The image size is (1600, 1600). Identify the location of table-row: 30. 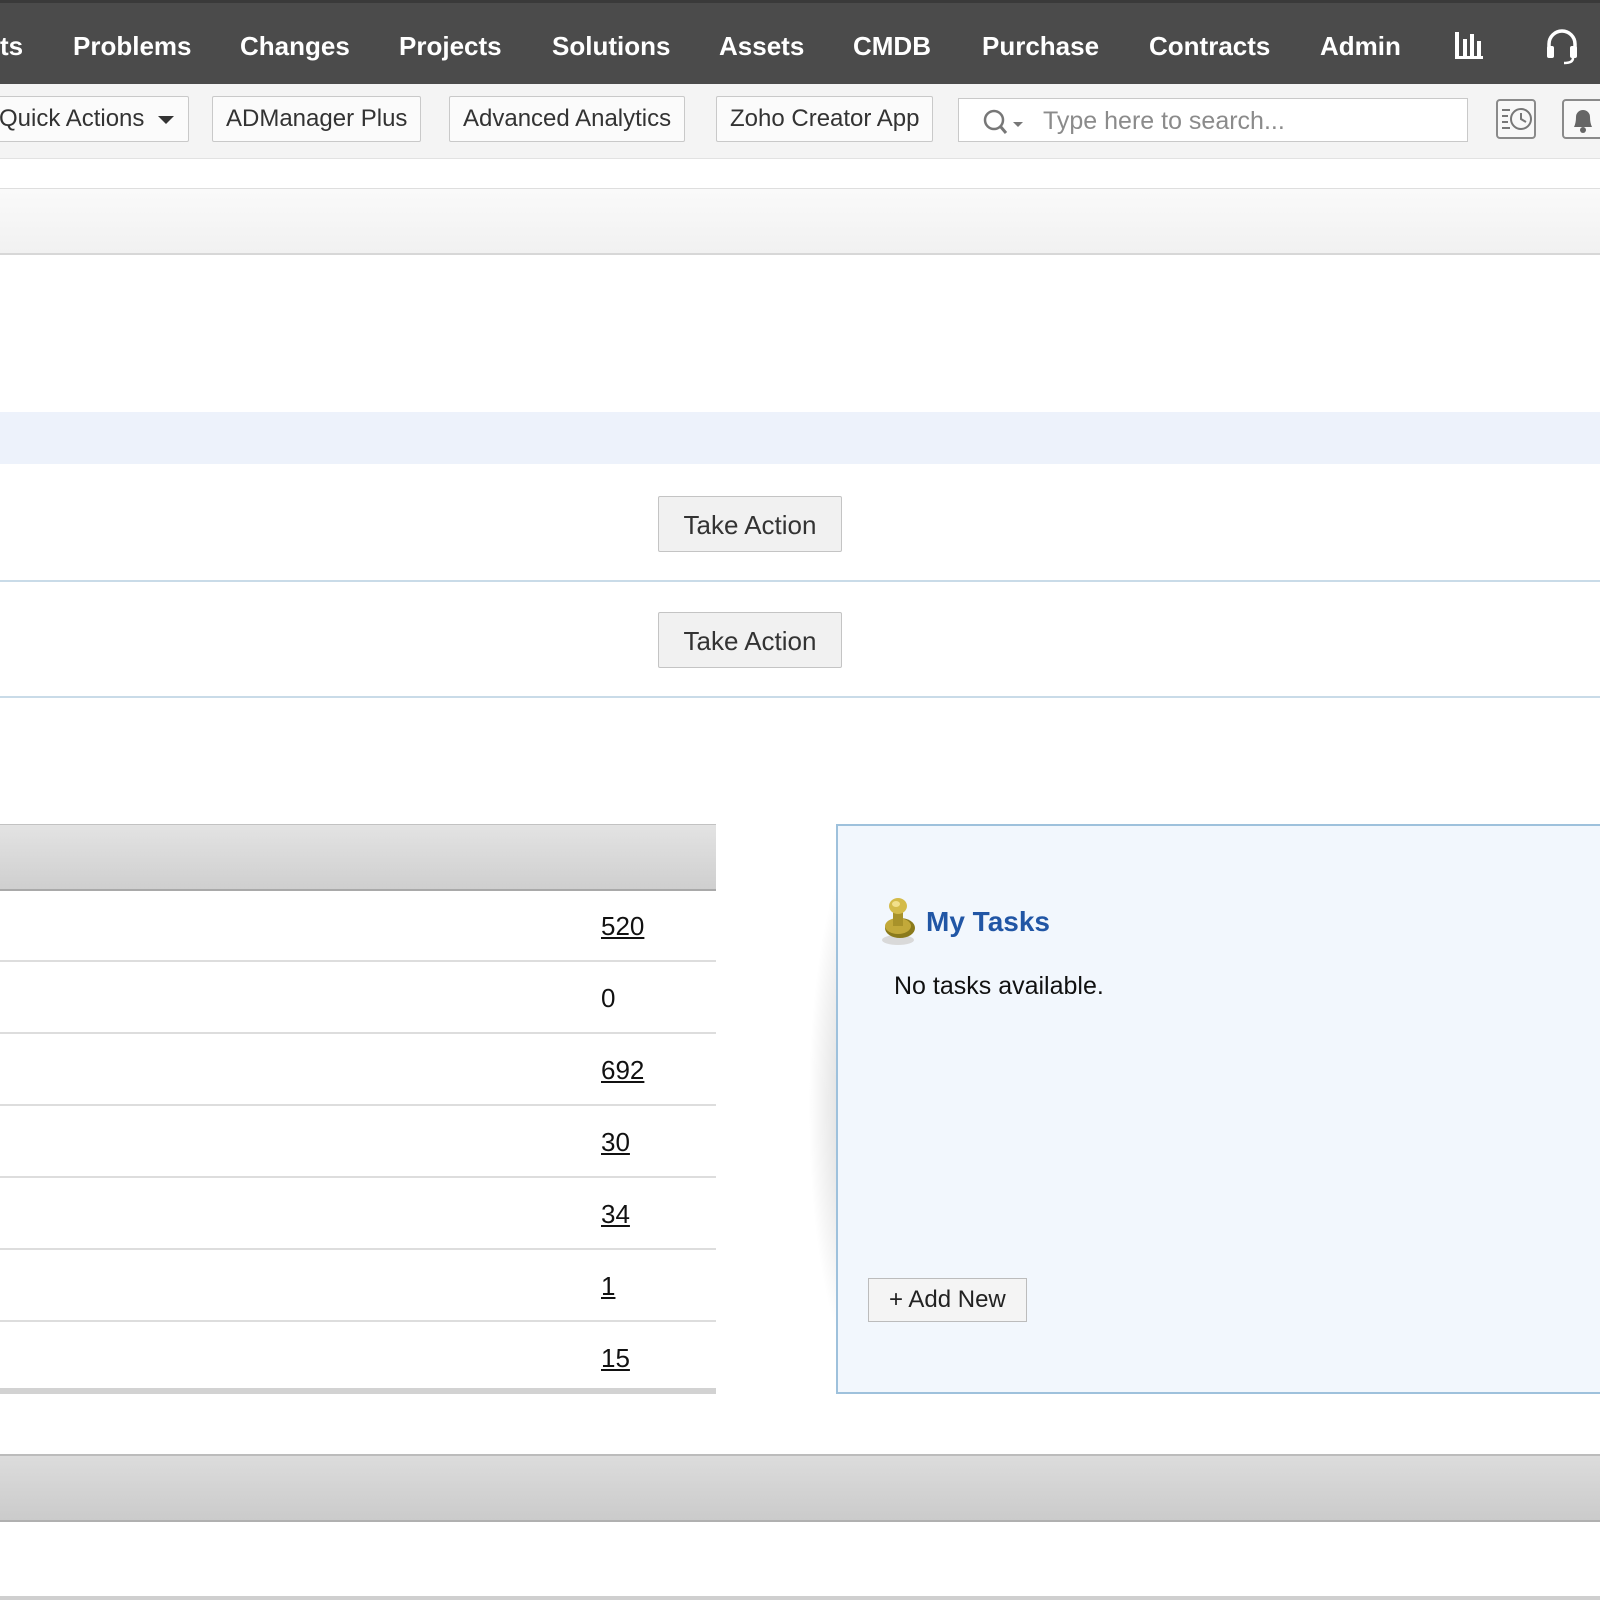
(358, 1142).